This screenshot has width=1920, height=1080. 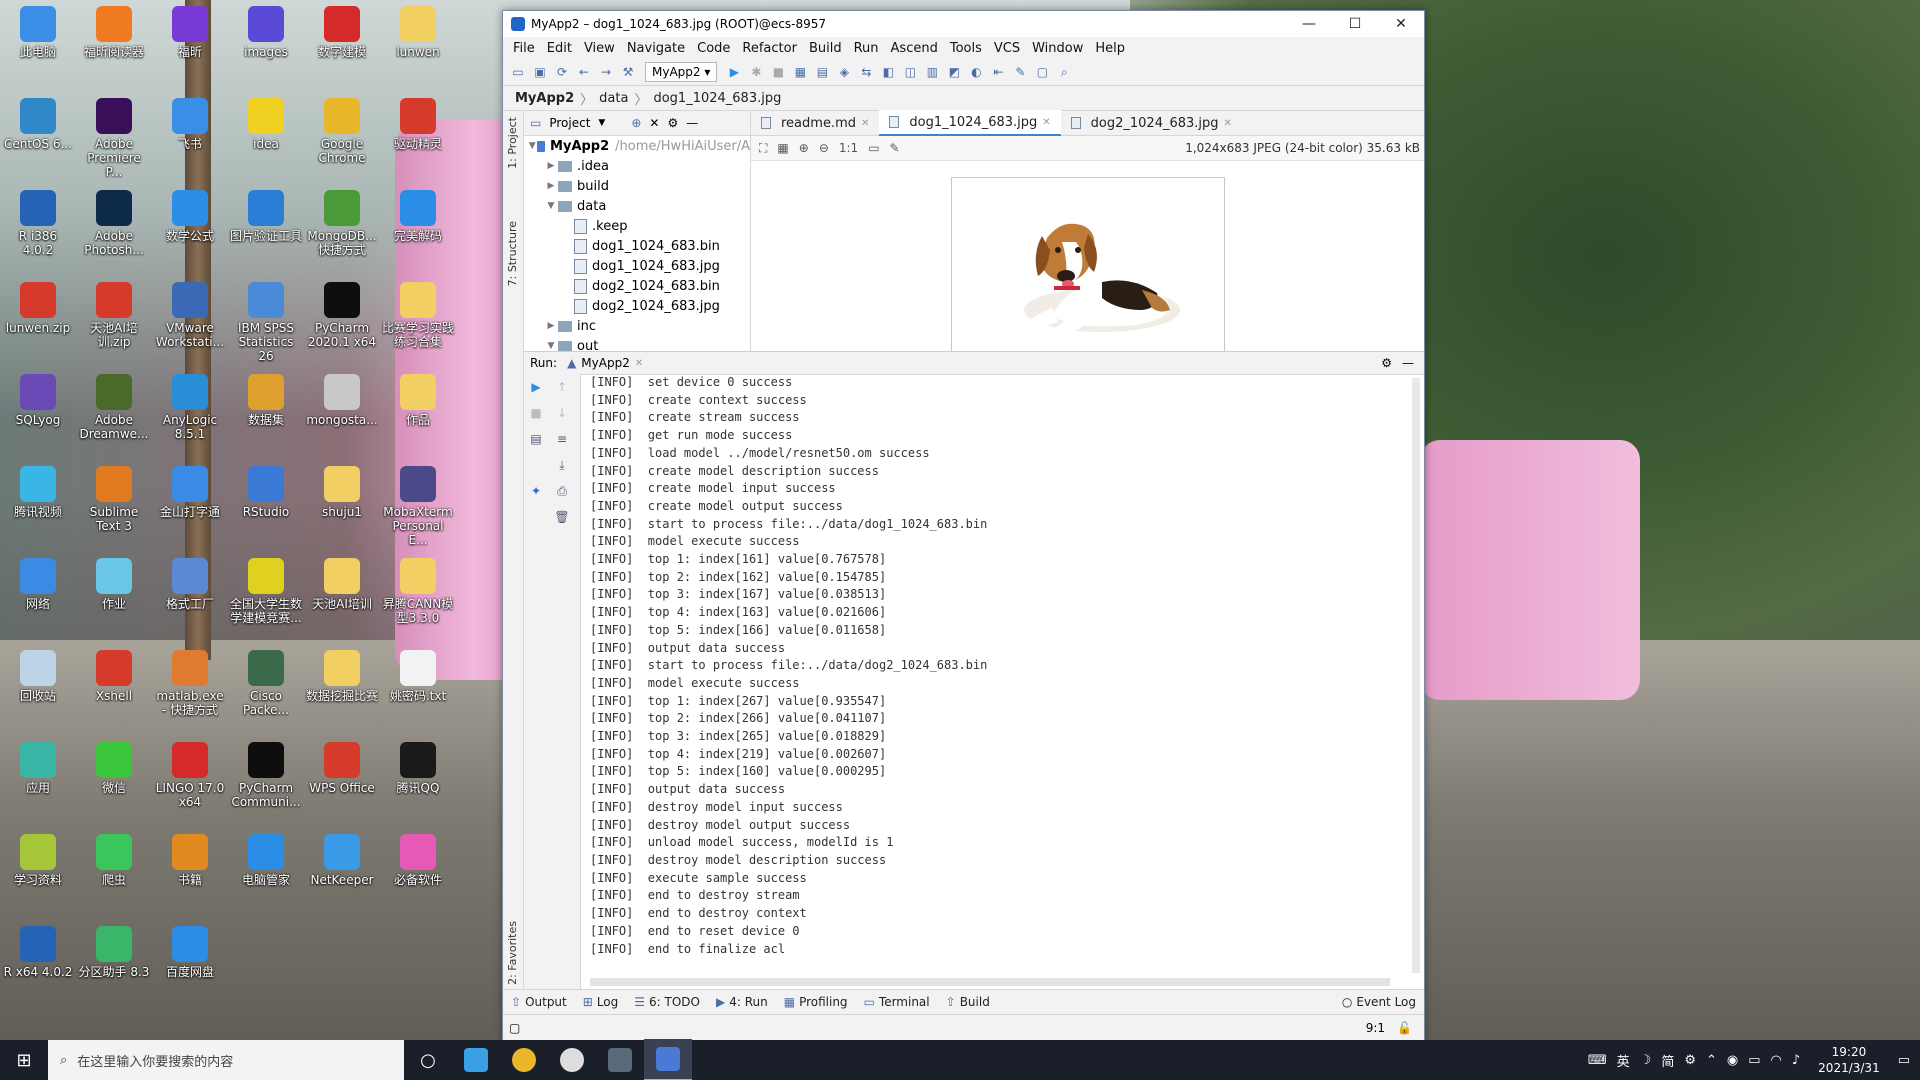 What do you see at coordinates (734, 72) in the screenshot?
I see `run-icon: ▶` at bounding box center [734, 72].